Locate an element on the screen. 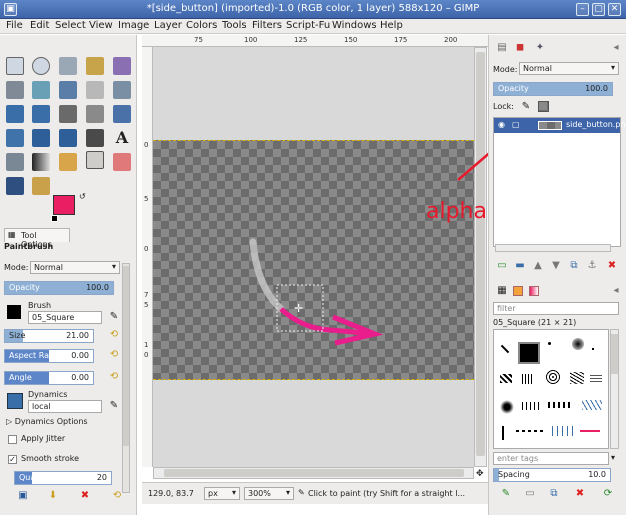  pencil-icon is located at coordinates (68, 162).